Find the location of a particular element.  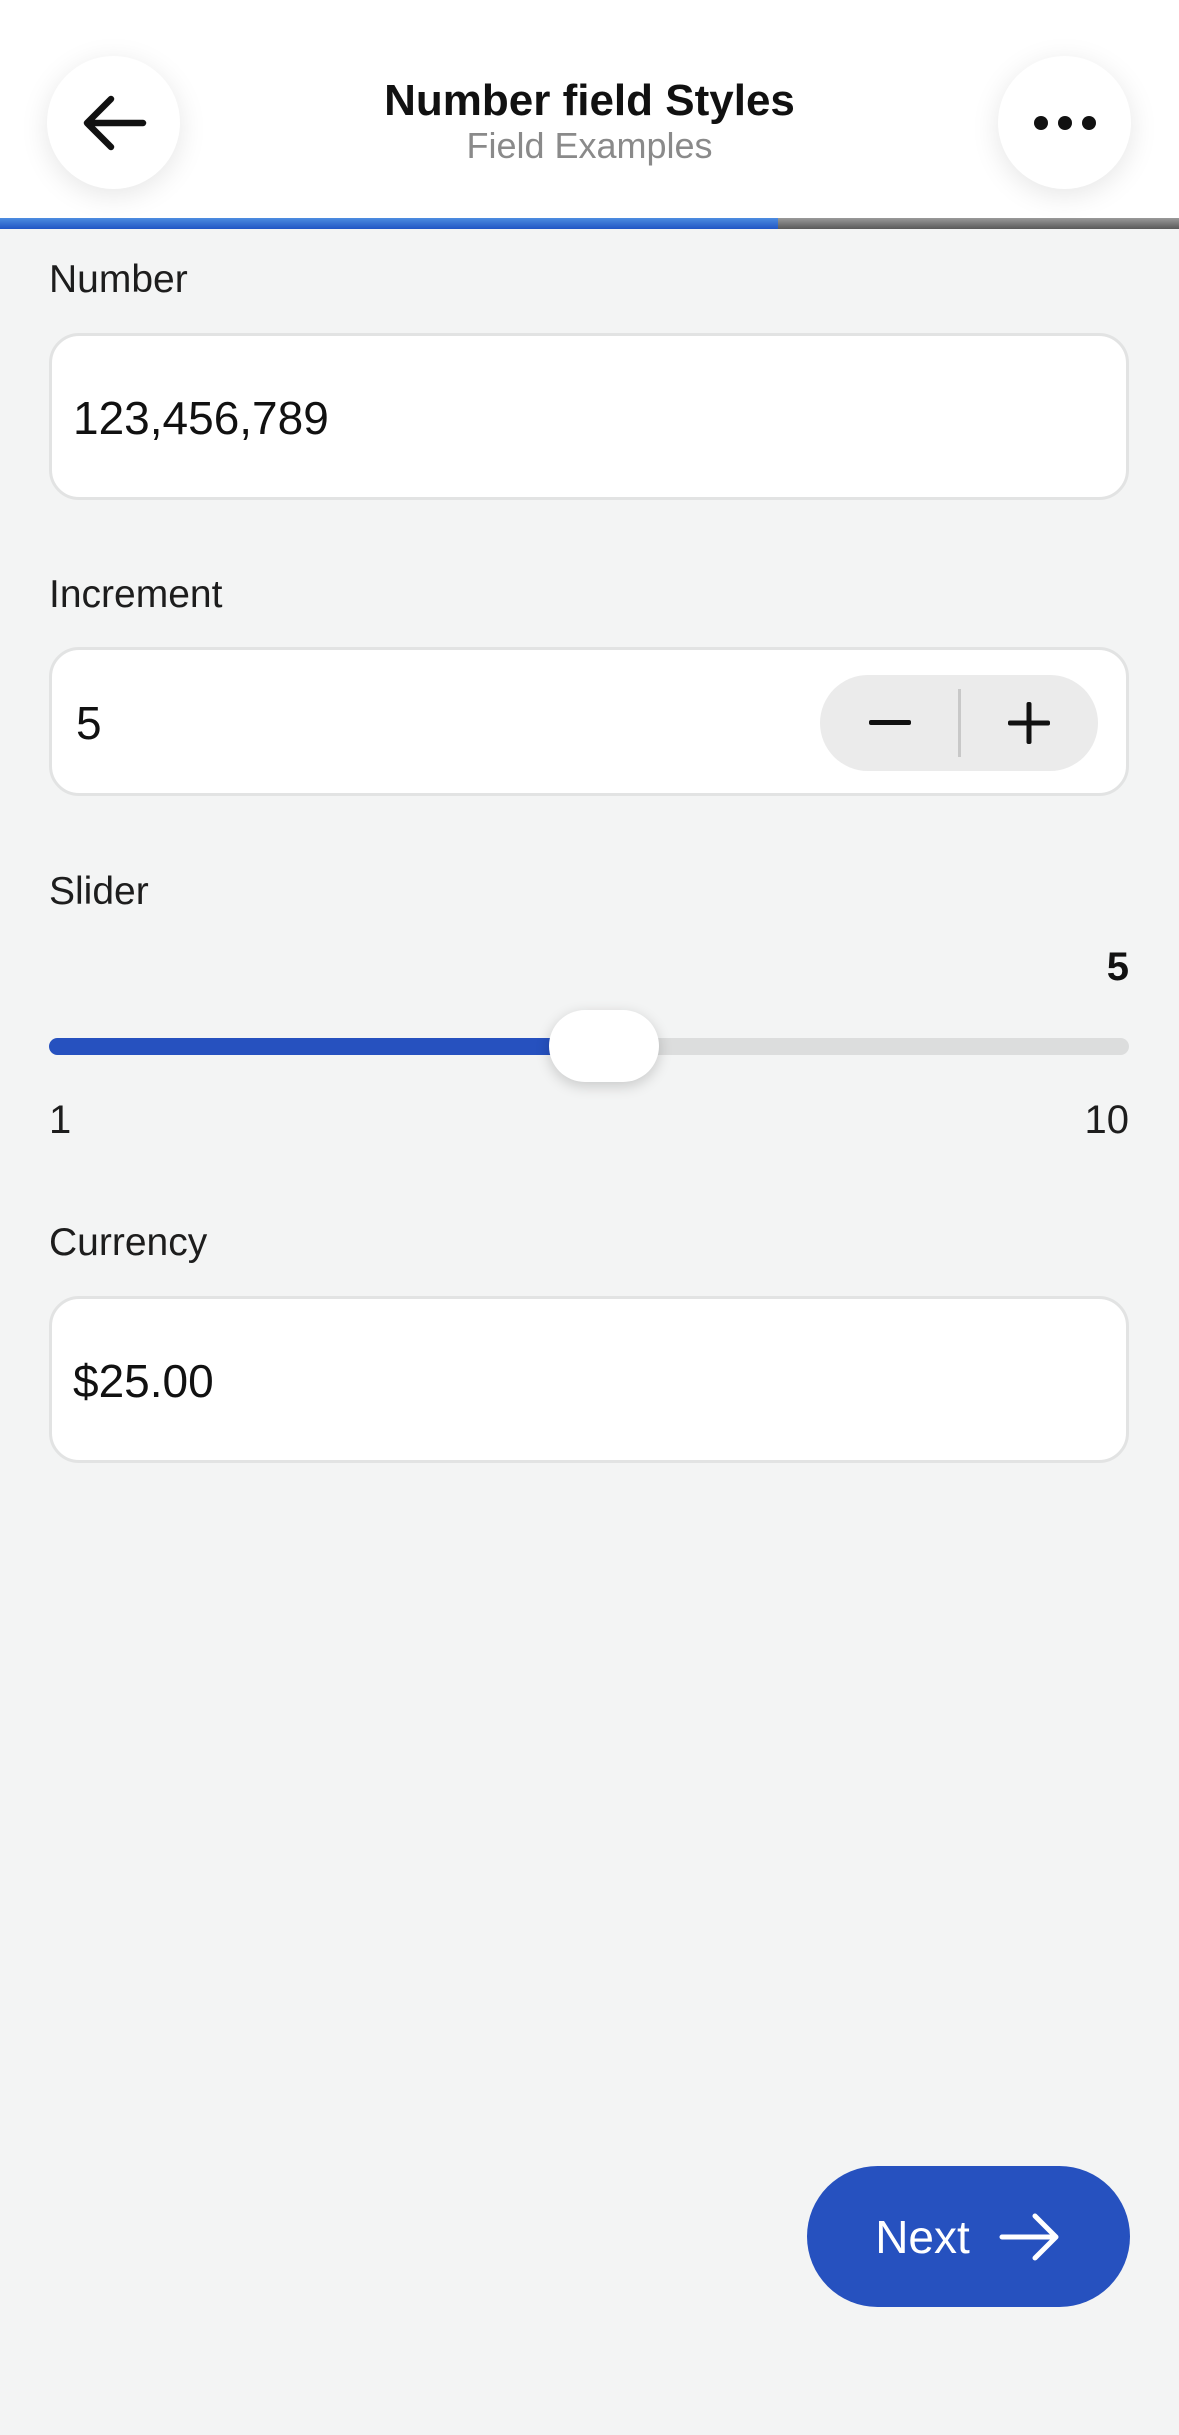

slider-field-label: Slider is located at coordinates (99, 891).